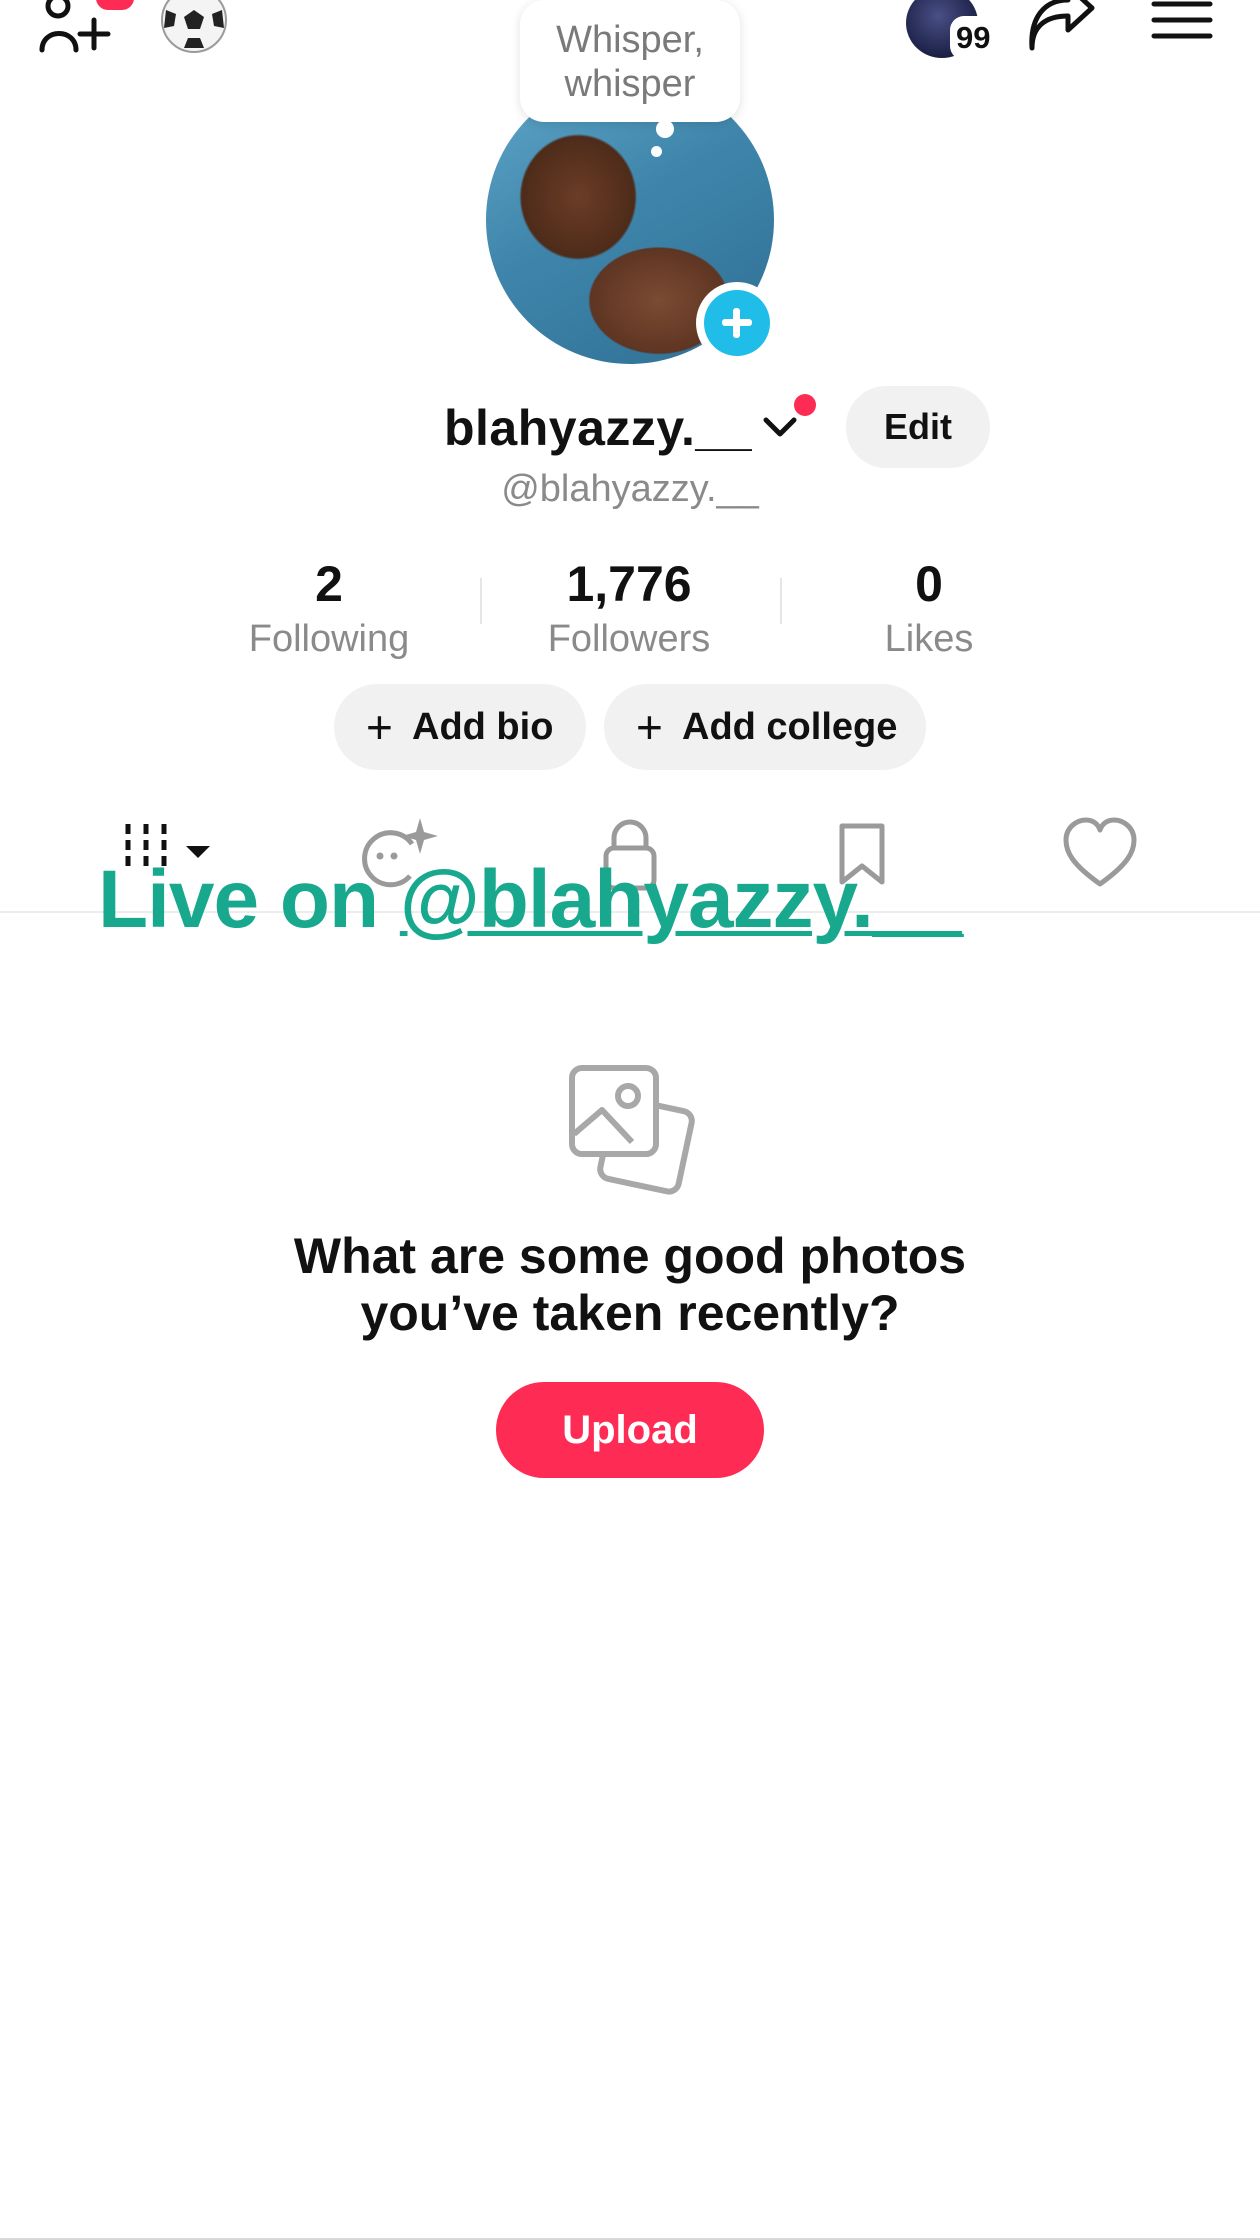 The width and height of the screenshot is (1260, 2240). What do you see at coordinates (1100, 854) in the screenshot?
I see `heart-icon` at bounding box center [1100, 854].